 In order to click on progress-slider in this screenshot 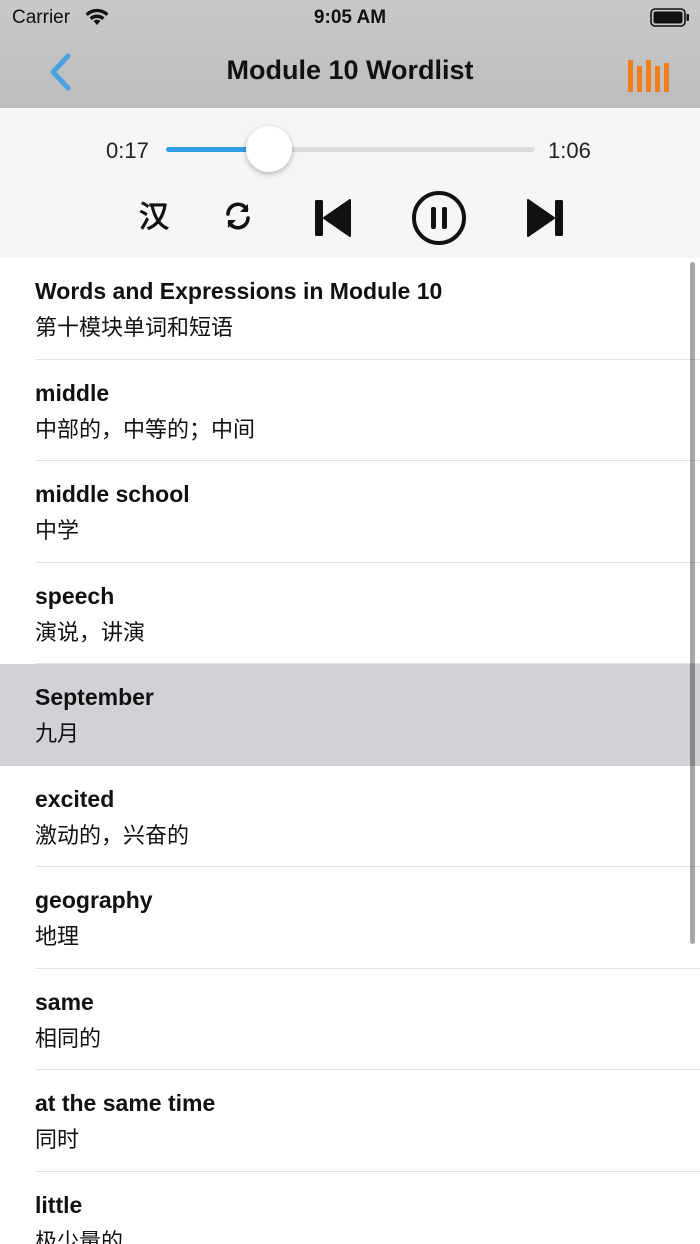, I will do `click(350, 149)`.